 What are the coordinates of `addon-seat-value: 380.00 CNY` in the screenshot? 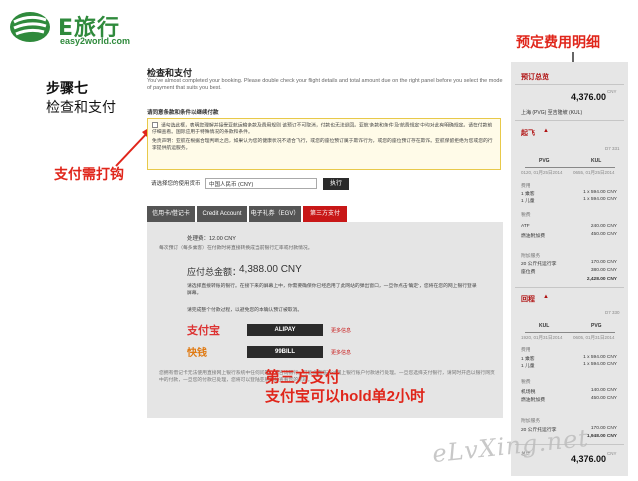 It's located at (603, 270).